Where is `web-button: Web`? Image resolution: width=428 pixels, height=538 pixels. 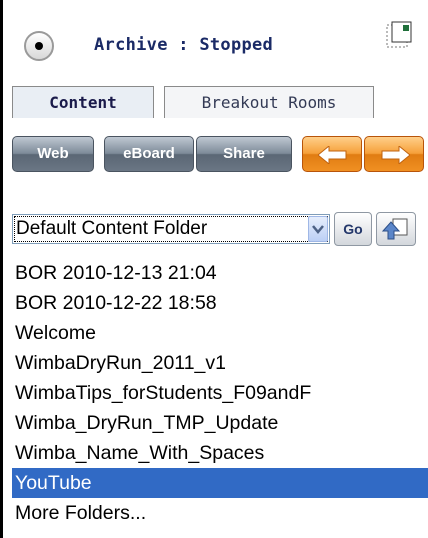 web-button: Web is located at coordinates (53, 154).